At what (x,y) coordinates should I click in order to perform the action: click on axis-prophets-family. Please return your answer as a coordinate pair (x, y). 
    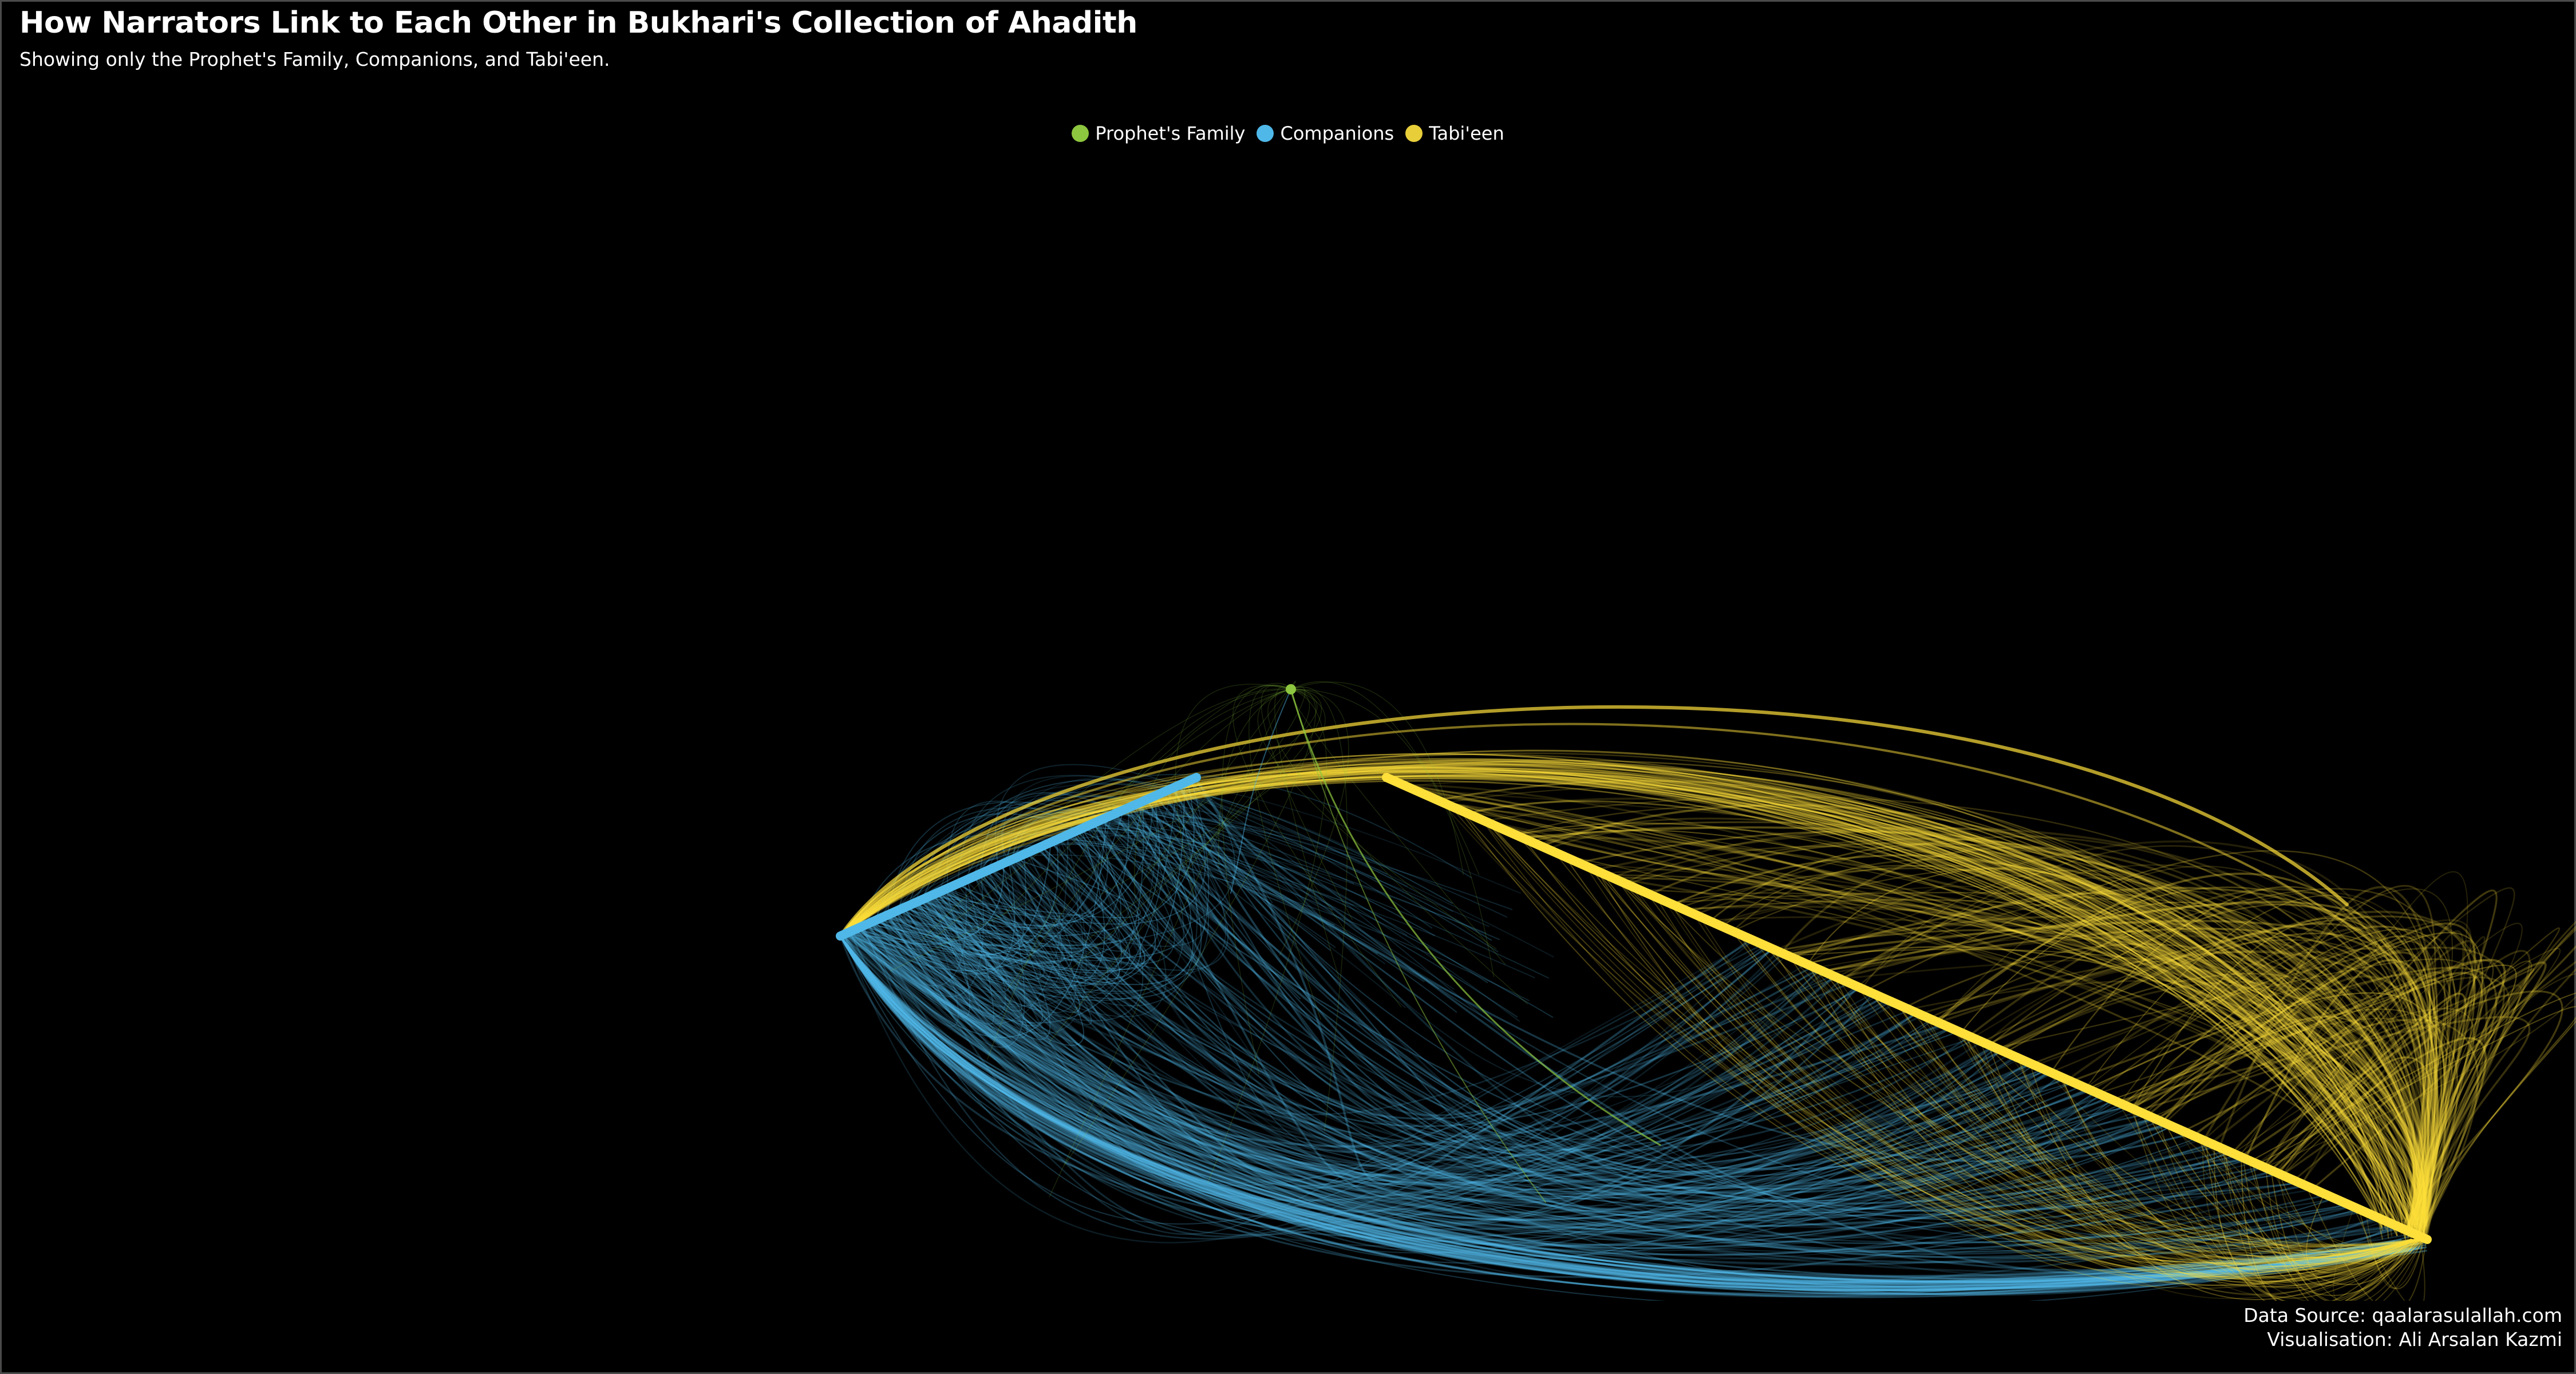
    Looking at the image, I should click on (1291, 689).